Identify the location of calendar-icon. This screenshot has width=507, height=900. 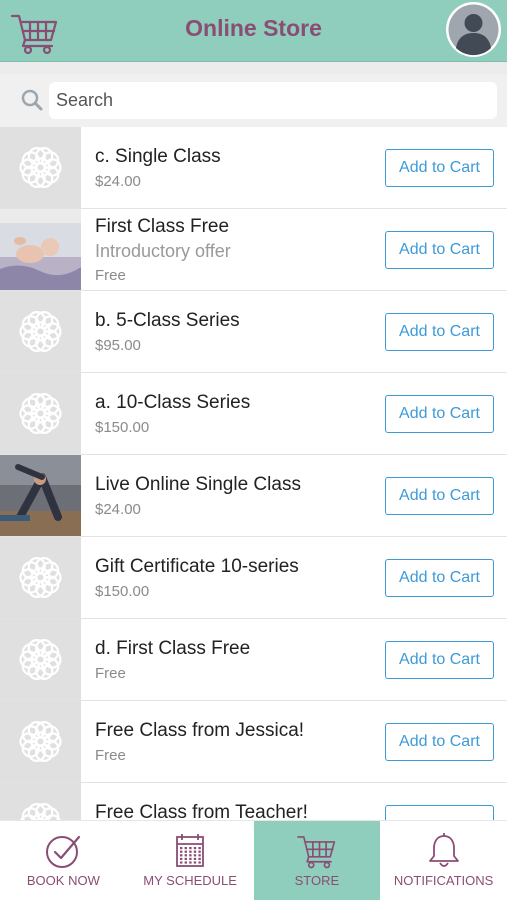
(190, 853).